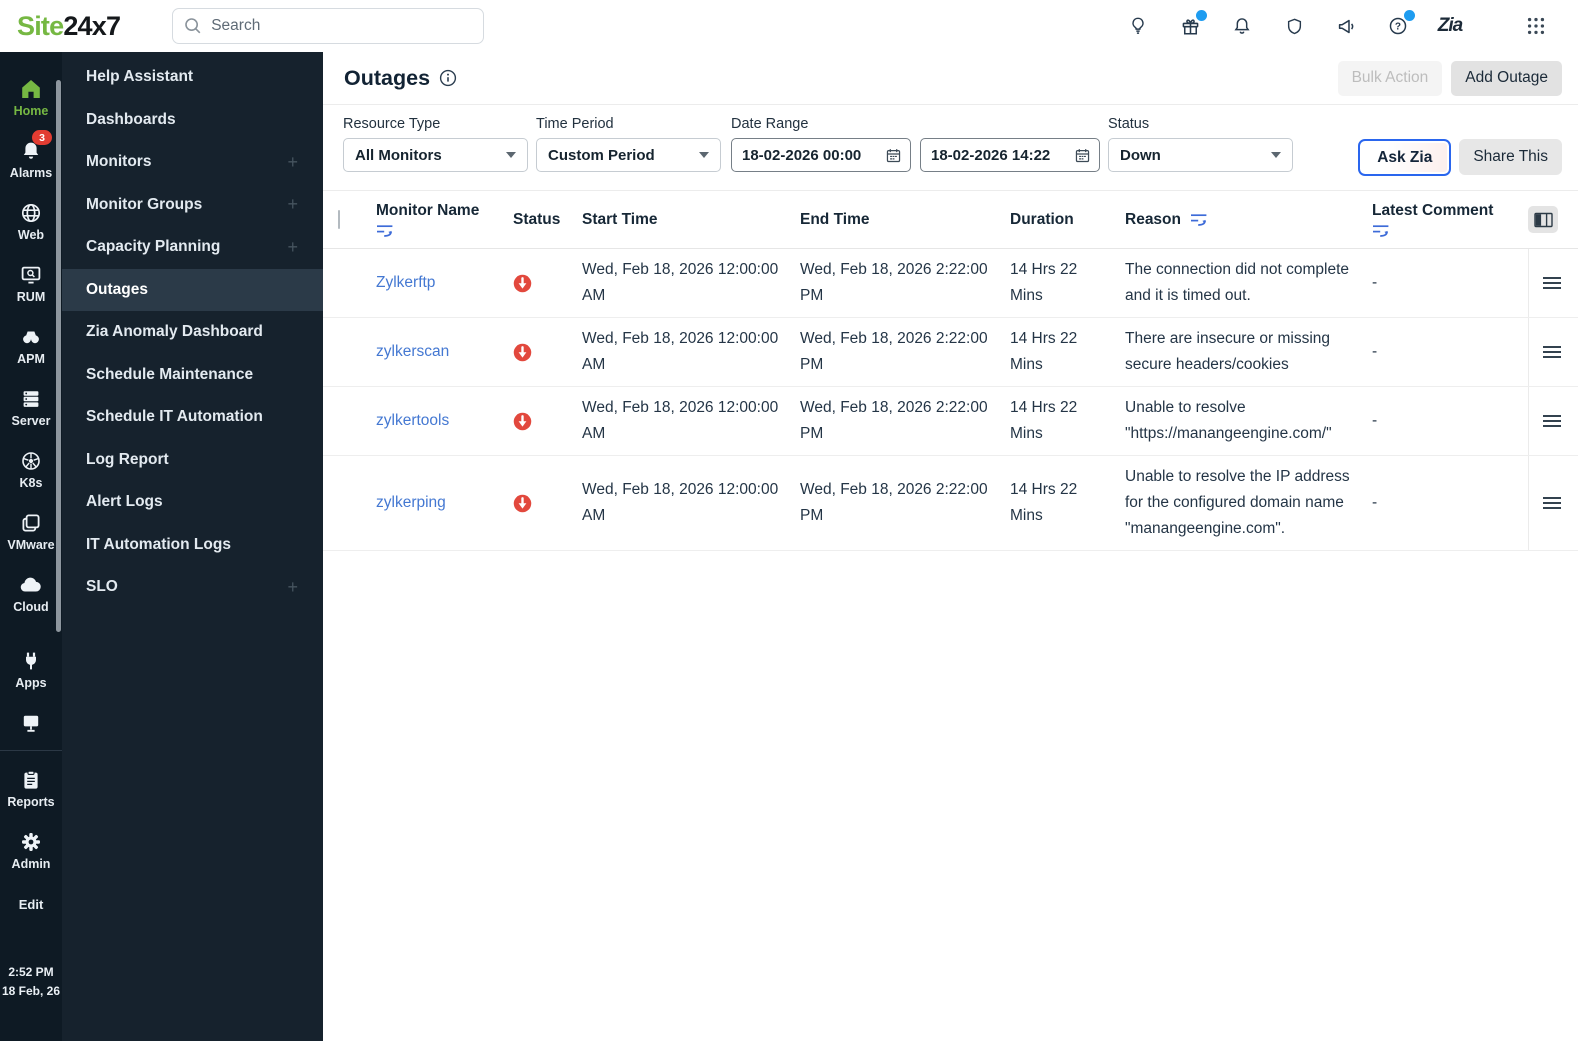 This screenshot has height=1041, width=1578. Describe the element at coordinates (620, 219) in the screenshot. I see `col-start-time: Start Time` at that location.